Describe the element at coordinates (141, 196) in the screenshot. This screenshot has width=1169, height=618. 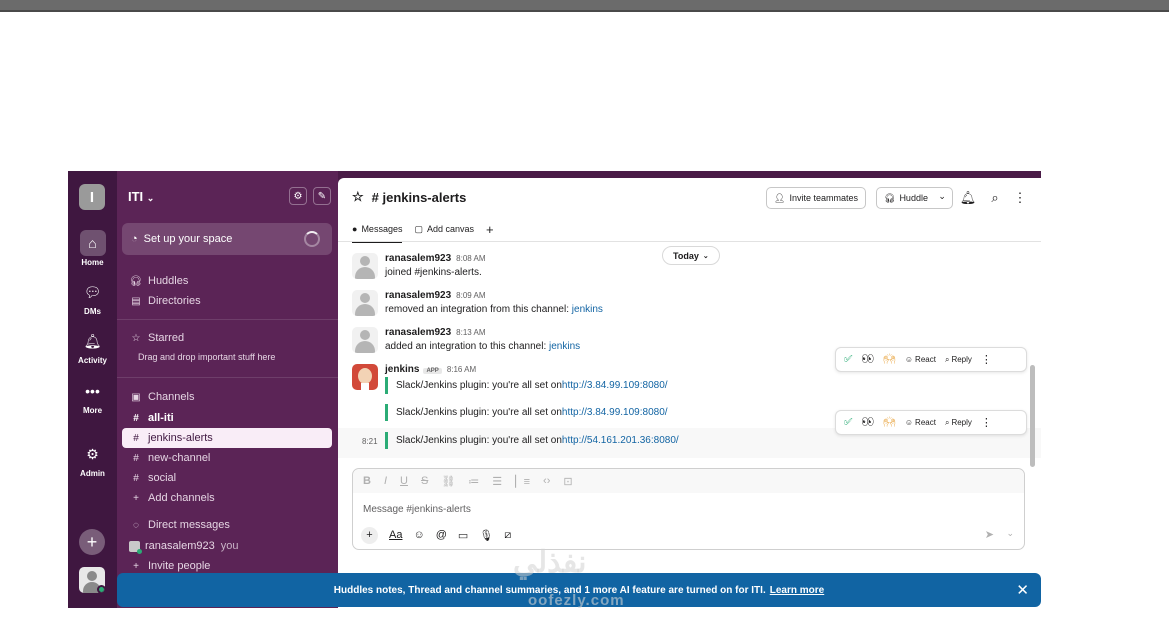
I see `workspace-name-menu: ITI ⌄` at that location.